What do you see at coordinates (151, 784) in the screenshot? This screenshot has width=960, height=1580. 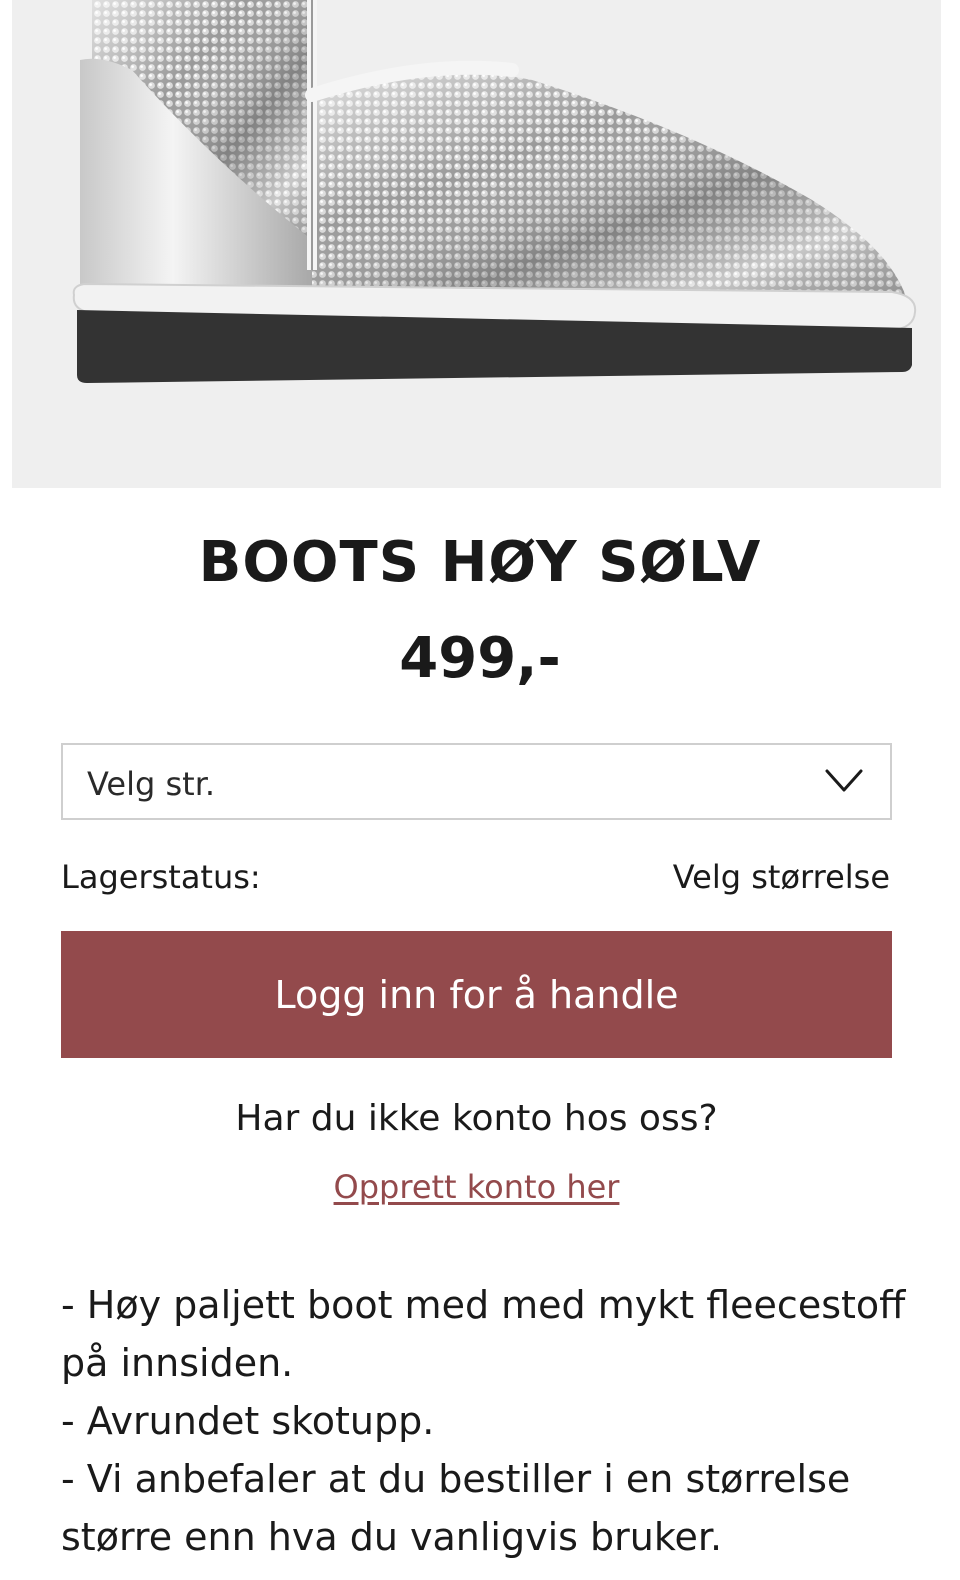 I see `size-select-placeholder: Velg str.` at bounding box center [151, 784].